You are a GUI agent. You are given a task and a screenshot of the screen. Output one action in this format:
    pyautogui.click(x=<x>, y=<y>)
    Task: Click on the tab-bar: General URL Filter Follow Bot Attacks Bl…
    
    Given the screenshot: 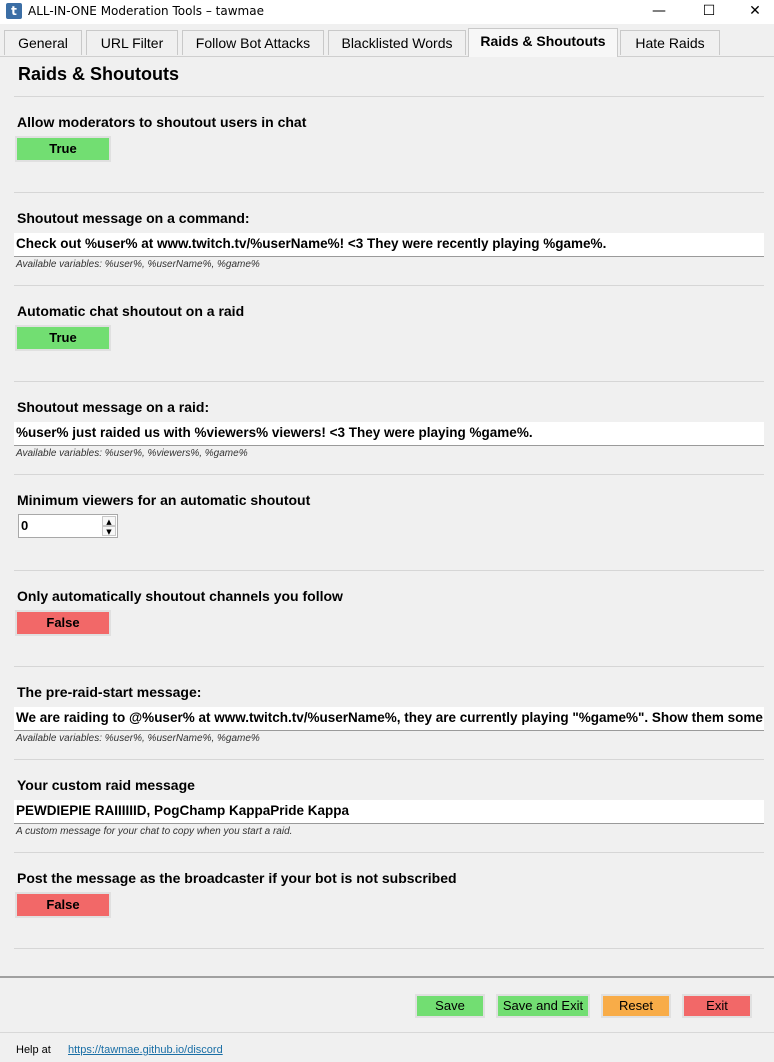 What is the action you would take?
    pyautogui.click(x=387, y=42)
    